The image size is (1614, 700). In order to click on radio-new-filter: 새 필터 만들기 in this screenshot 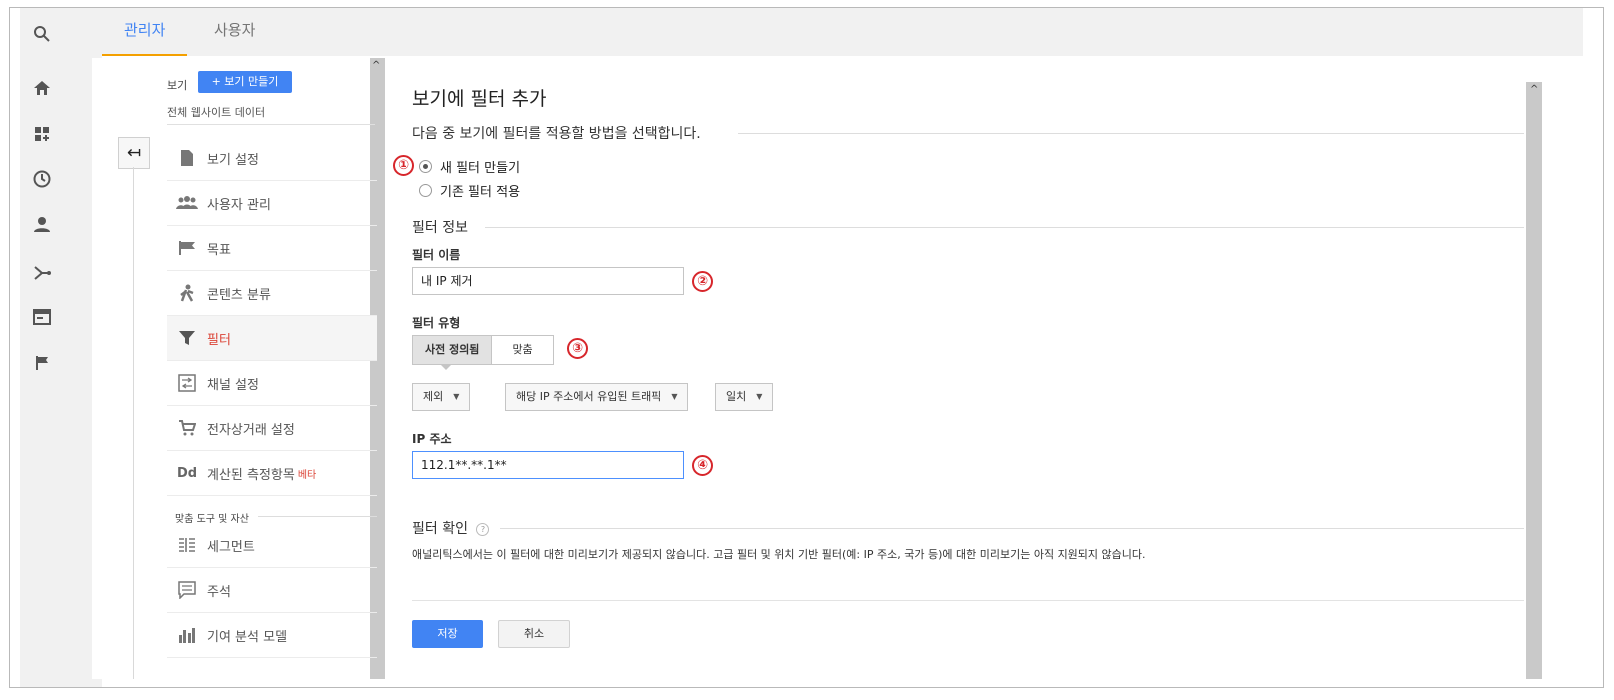, I will do `click(469, 166)`.